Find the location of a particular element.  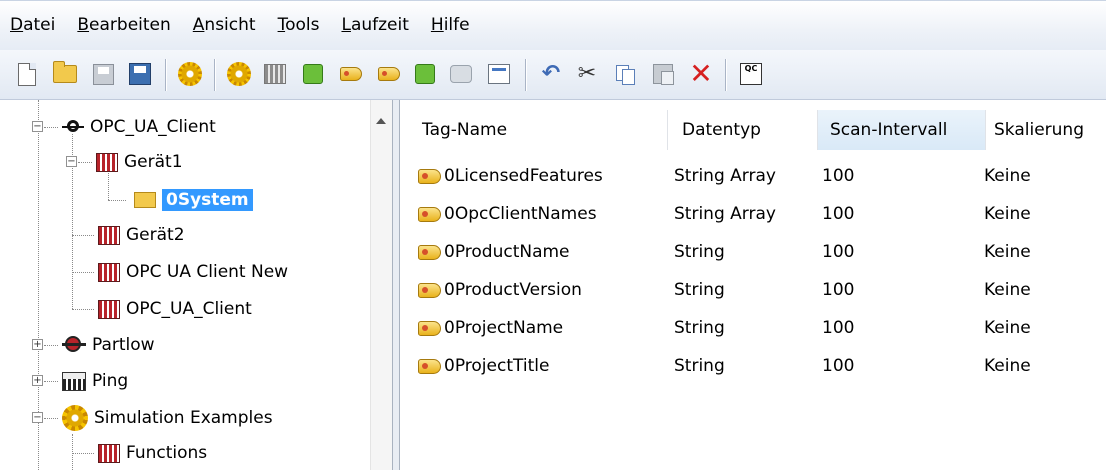

menu-hilfe-label: ilfe is located at coordinates (456, 25).